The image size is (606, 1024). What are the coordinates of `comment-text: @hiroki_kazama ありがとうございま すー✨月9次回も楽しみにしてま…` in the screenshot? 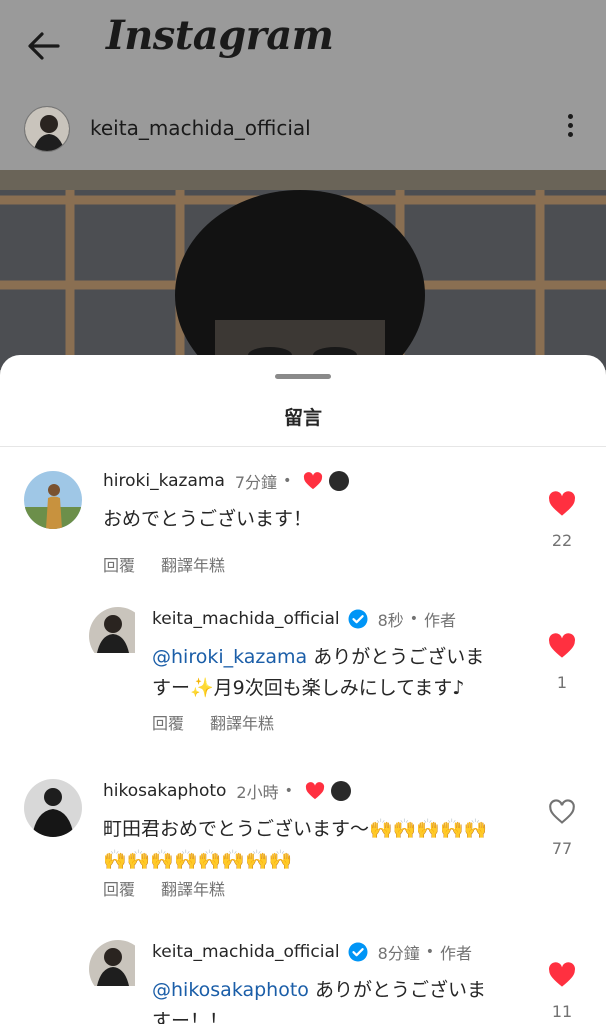 It's located at (318, 673).